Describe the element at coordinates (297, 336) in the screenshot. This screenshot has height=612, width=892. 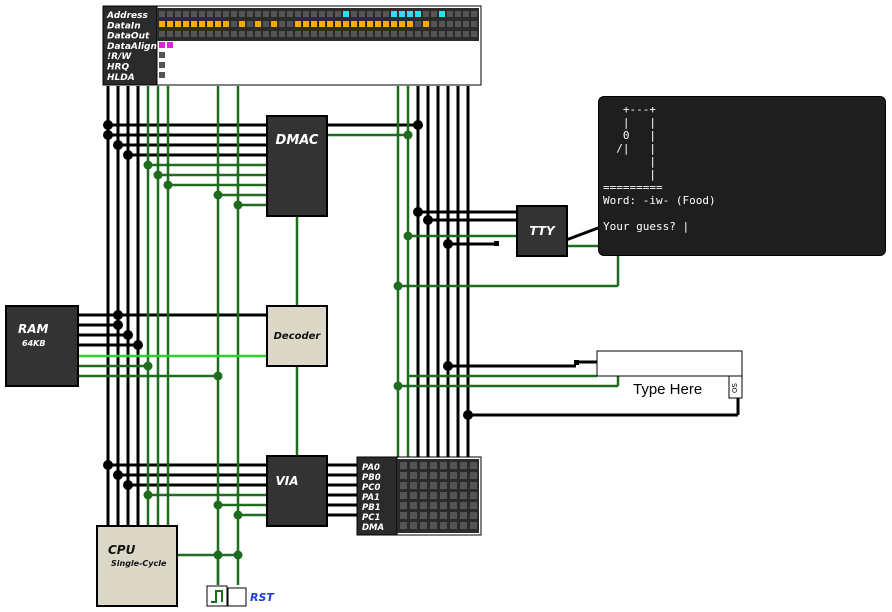
I see `decoder-chip: Decoder` at that location.